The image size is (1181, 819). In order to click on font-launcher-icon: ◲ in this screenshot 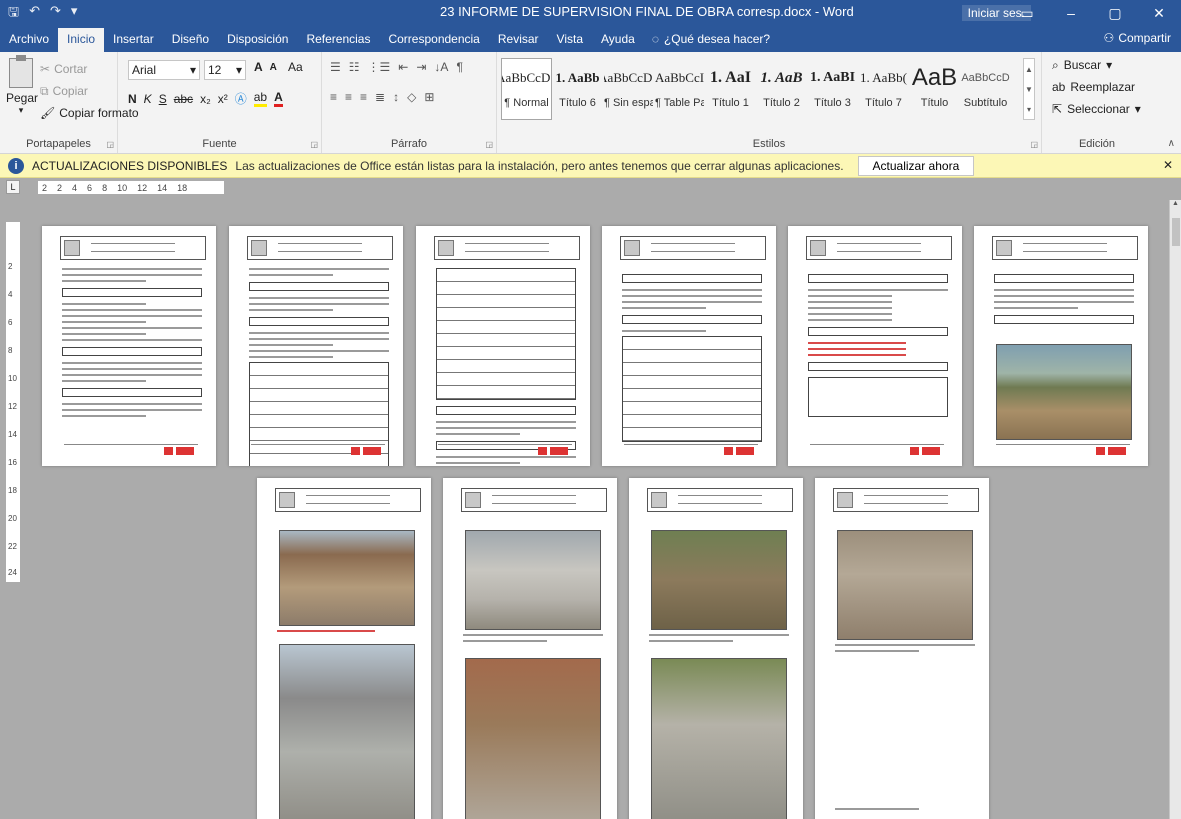, I will do `click(314, 144)`.